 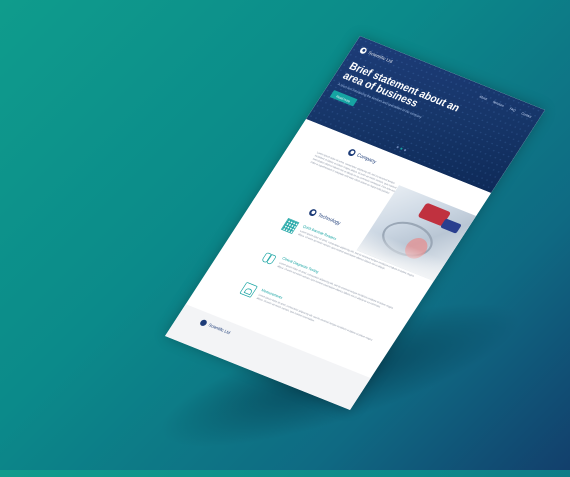 I want to click on footer-logo: Scientific Ltd, so click(x=215, y=327).